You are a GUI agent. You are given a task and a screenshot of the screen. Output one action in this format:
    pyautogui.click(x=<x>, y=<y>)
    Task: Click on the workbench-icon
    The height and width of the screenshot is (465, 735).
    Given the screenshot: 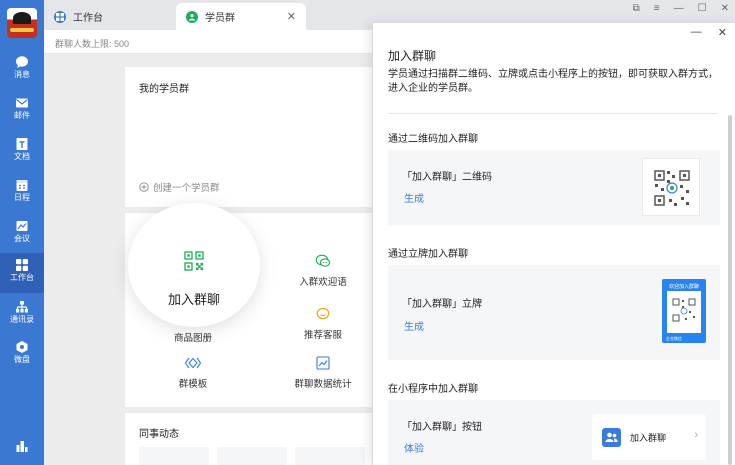 What is the action you would take?
    pyautogui.click(x=22, y=265)
    